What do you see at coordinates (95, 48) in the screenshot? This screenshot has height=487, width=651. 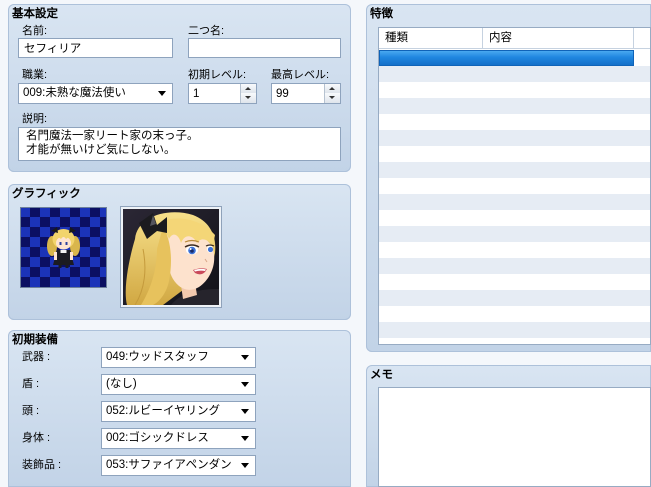 I see `name-input` at bounding box center [95, 48].